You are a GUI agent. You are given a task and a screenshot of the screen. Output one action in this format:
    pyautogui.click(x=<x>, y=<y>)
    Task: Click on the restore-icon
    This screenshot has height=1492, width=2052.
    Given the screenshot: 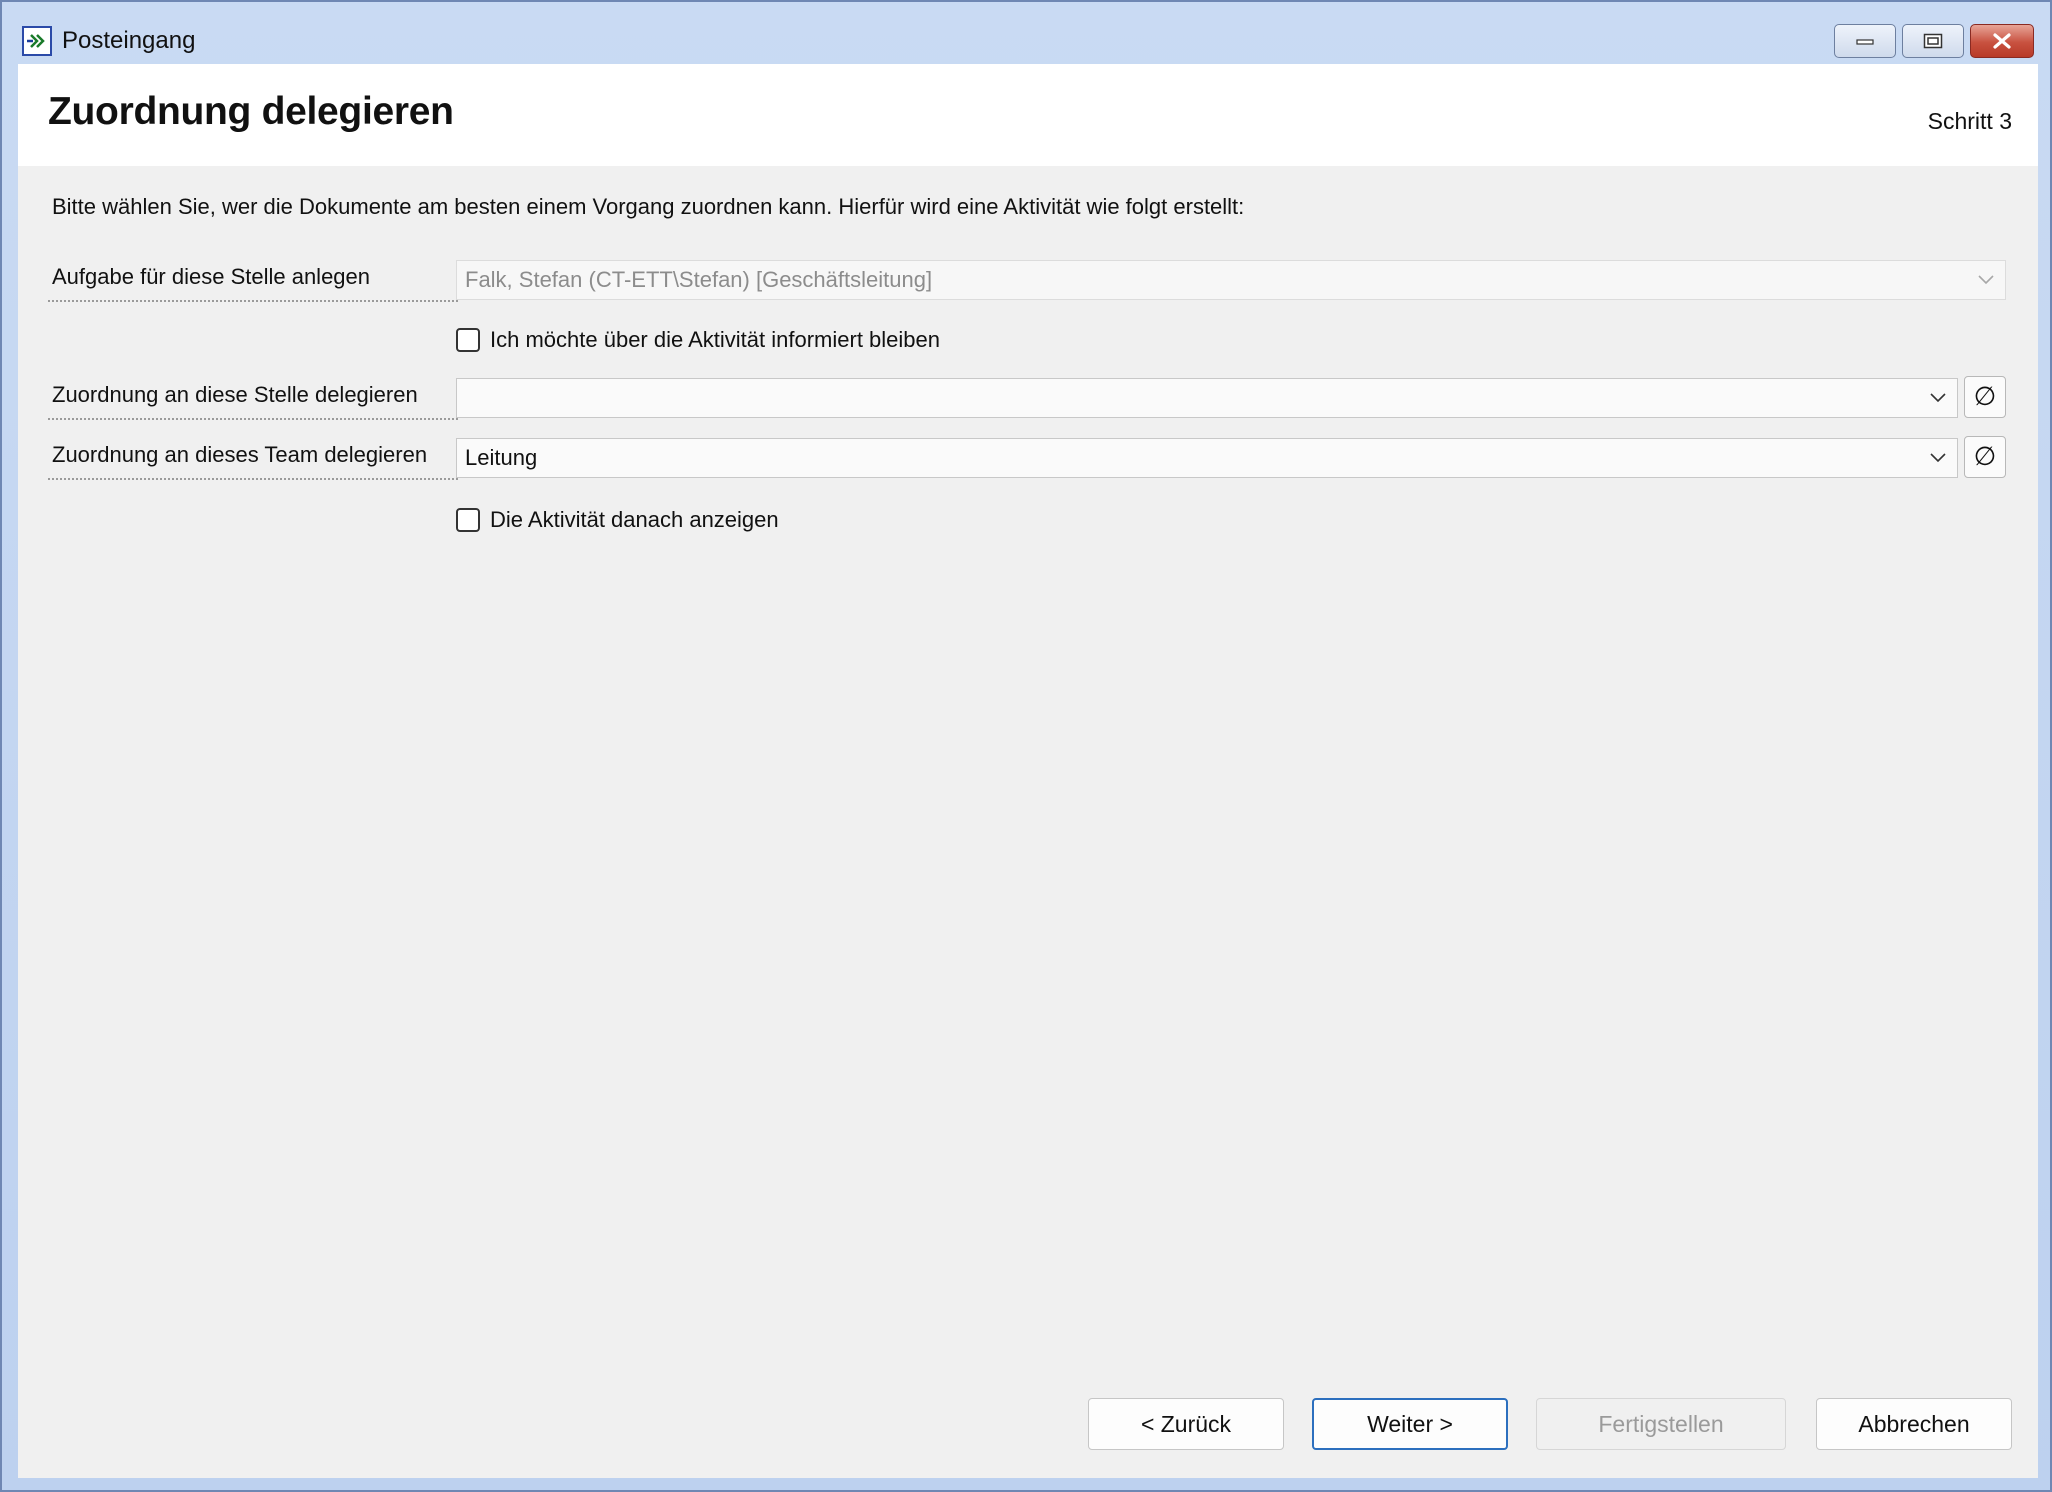 What is the action you would take?
    pyautogui.click(x=1933, y=41)
    